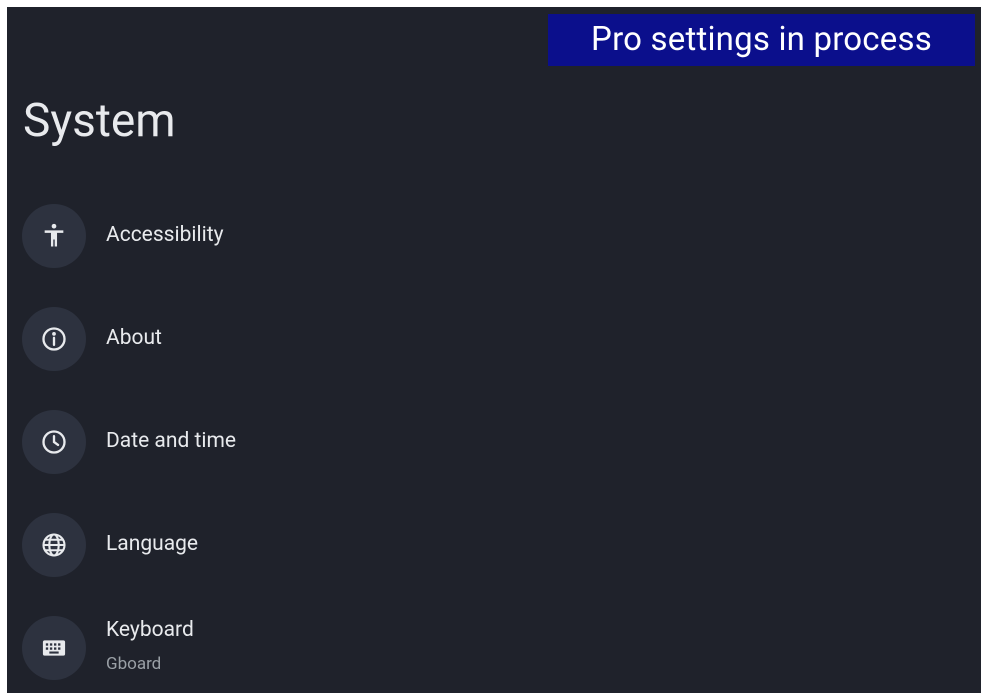 The width and height of the screenshot is (987, 693). I want to click on clock-icon, so click(54, 442).